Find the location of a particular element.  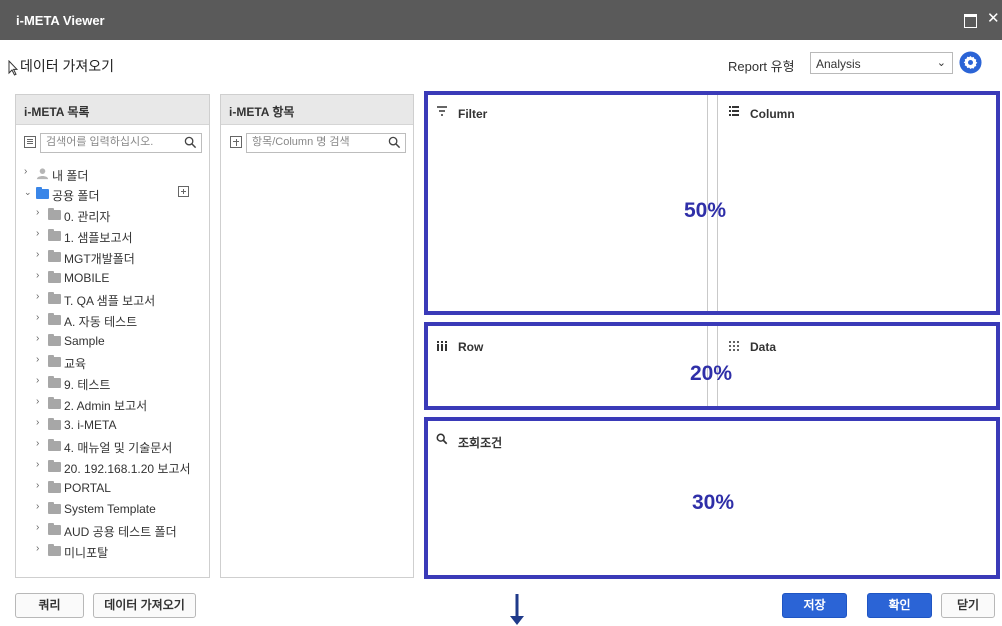

meta-list-title: i-META 목록 is located at coordinates (57, 112).